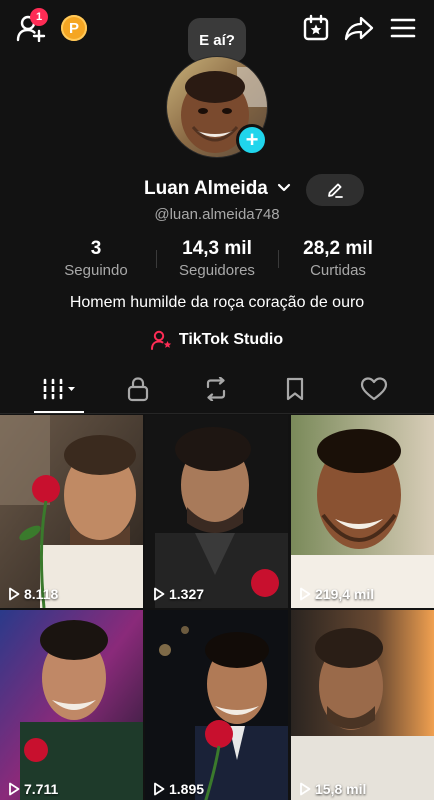 The height and width of the screenshot is (800, 434). Describe the element at coordinates (96, 248) in the screenshot. I see `stat-value: 3` at that location.